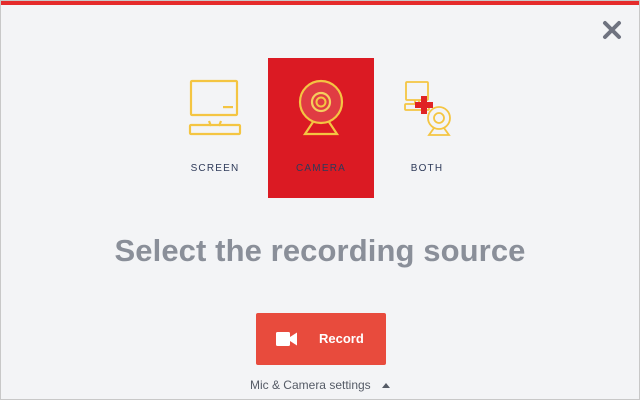  I want to click on source-option-screen: SCREEN, so click(215, 128).